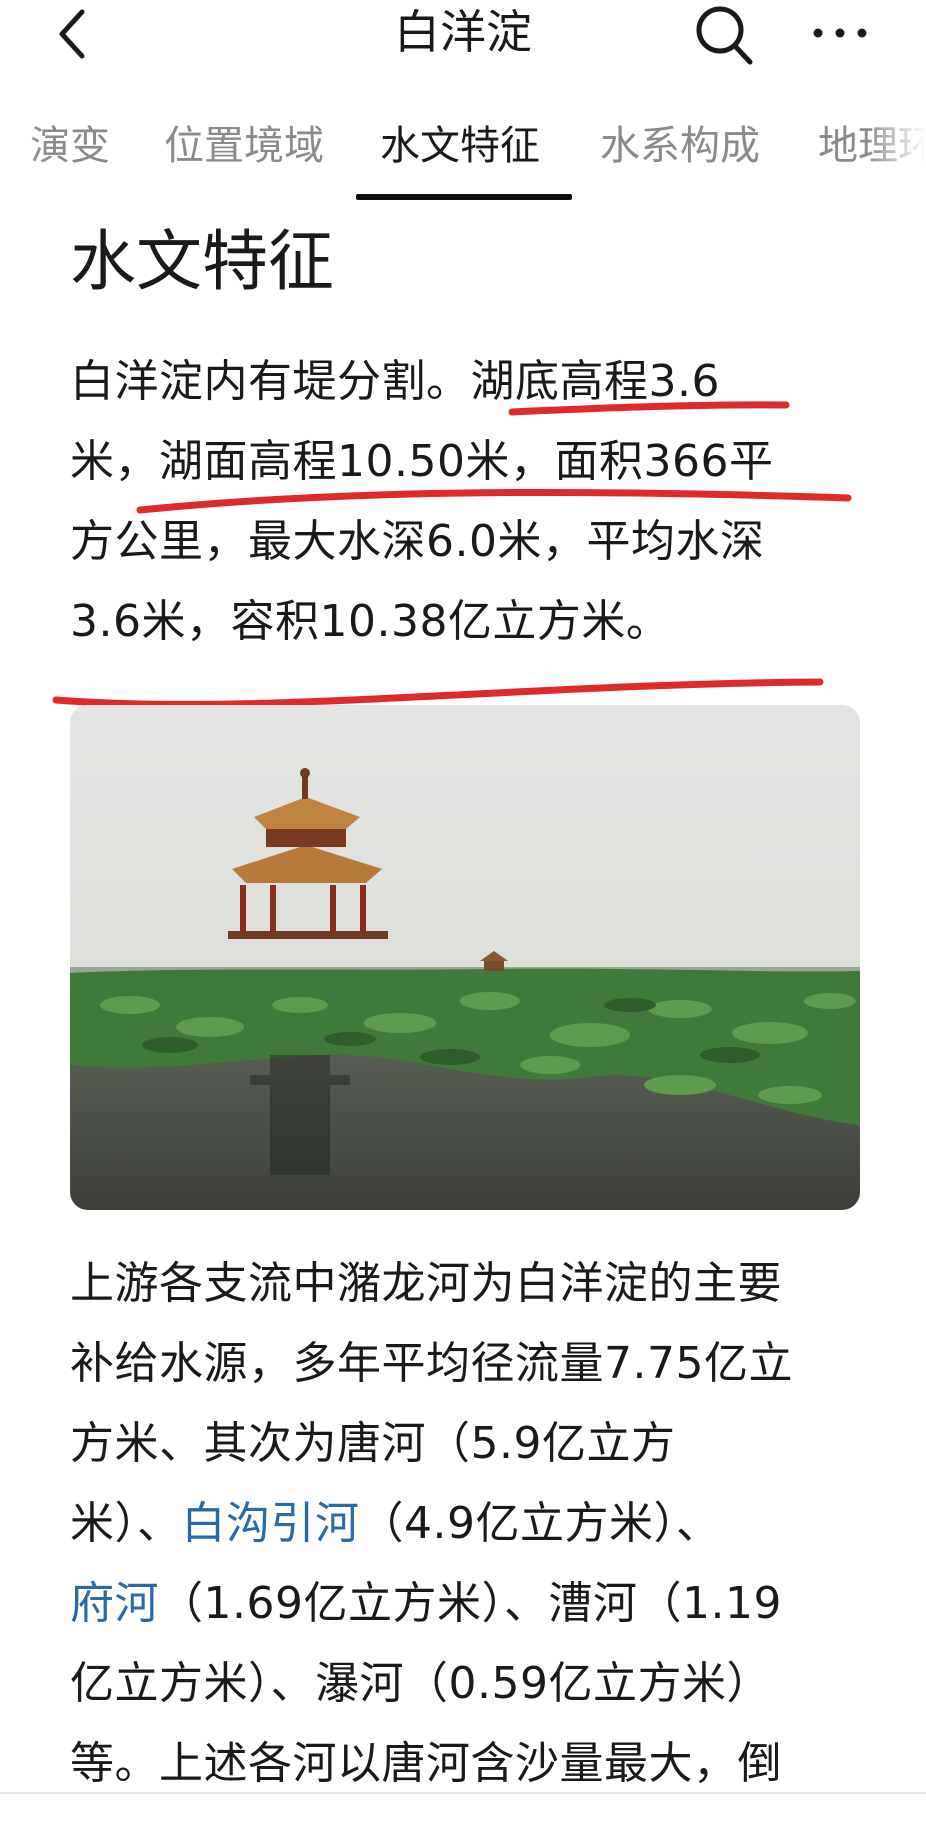 This screenshot has height=1824, width=926. I want to click on tab-location: 位置境域, so click(244, 146).